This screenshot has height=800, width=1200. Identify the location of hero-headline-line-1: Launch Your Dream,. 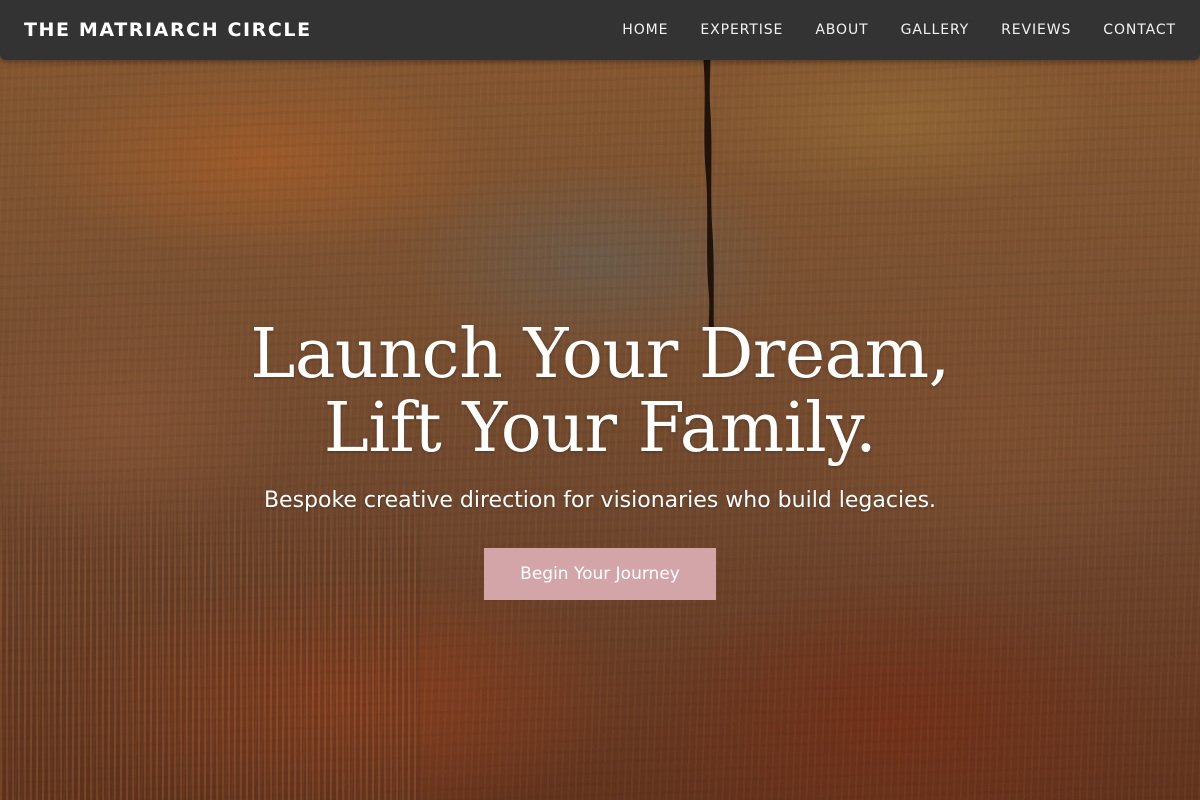
(600, 354).